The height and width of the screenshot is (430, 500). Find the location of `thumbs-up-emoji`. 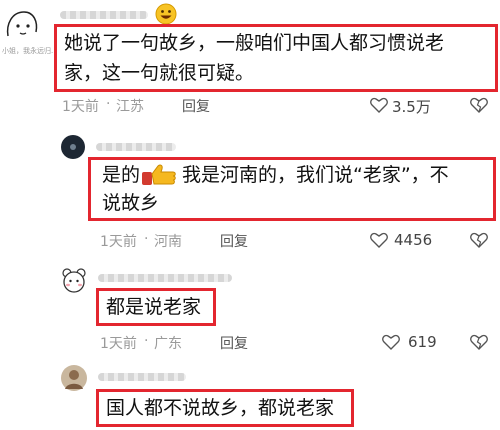

thumbs-up-emoji is located at coordinates (160, 175).